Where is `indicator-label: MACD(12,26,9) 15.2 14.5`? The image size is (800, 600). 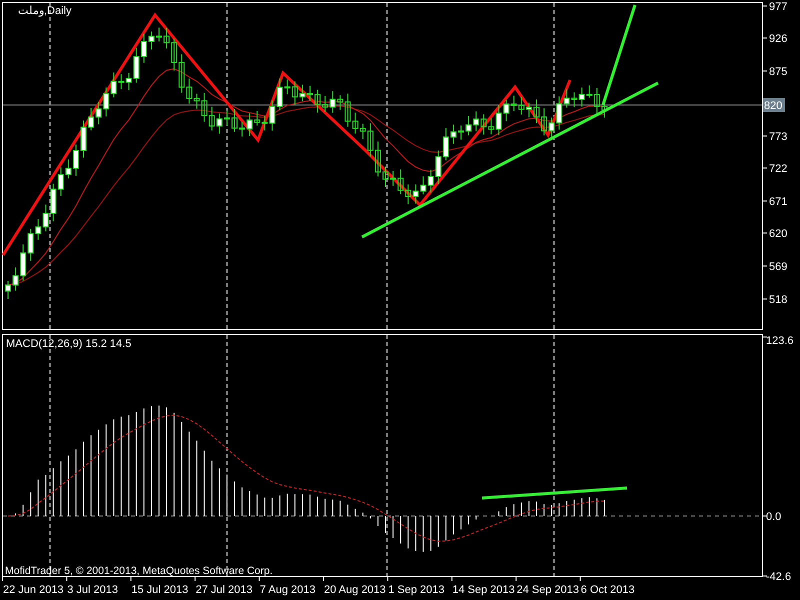
indicator-label: MACD(12,26,9) 15.2 14.5 is located at coordinates (69, 344).